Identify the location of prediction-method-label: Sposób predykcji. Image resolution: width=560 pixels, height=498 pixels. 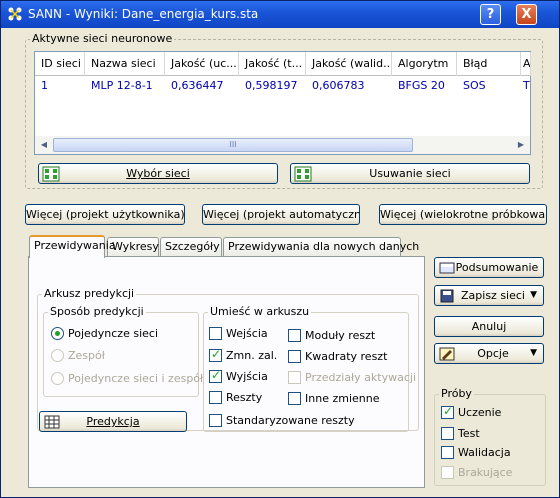
(97, 311).